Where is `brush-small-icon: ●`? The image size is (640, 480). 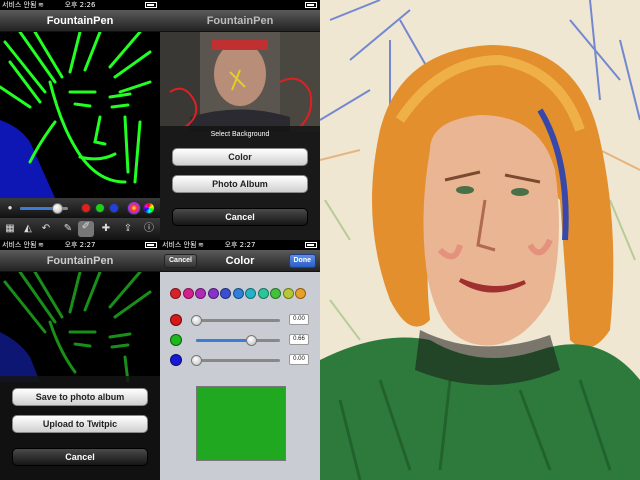
brush-small-icon: ● is located at coordinates (10, 207).